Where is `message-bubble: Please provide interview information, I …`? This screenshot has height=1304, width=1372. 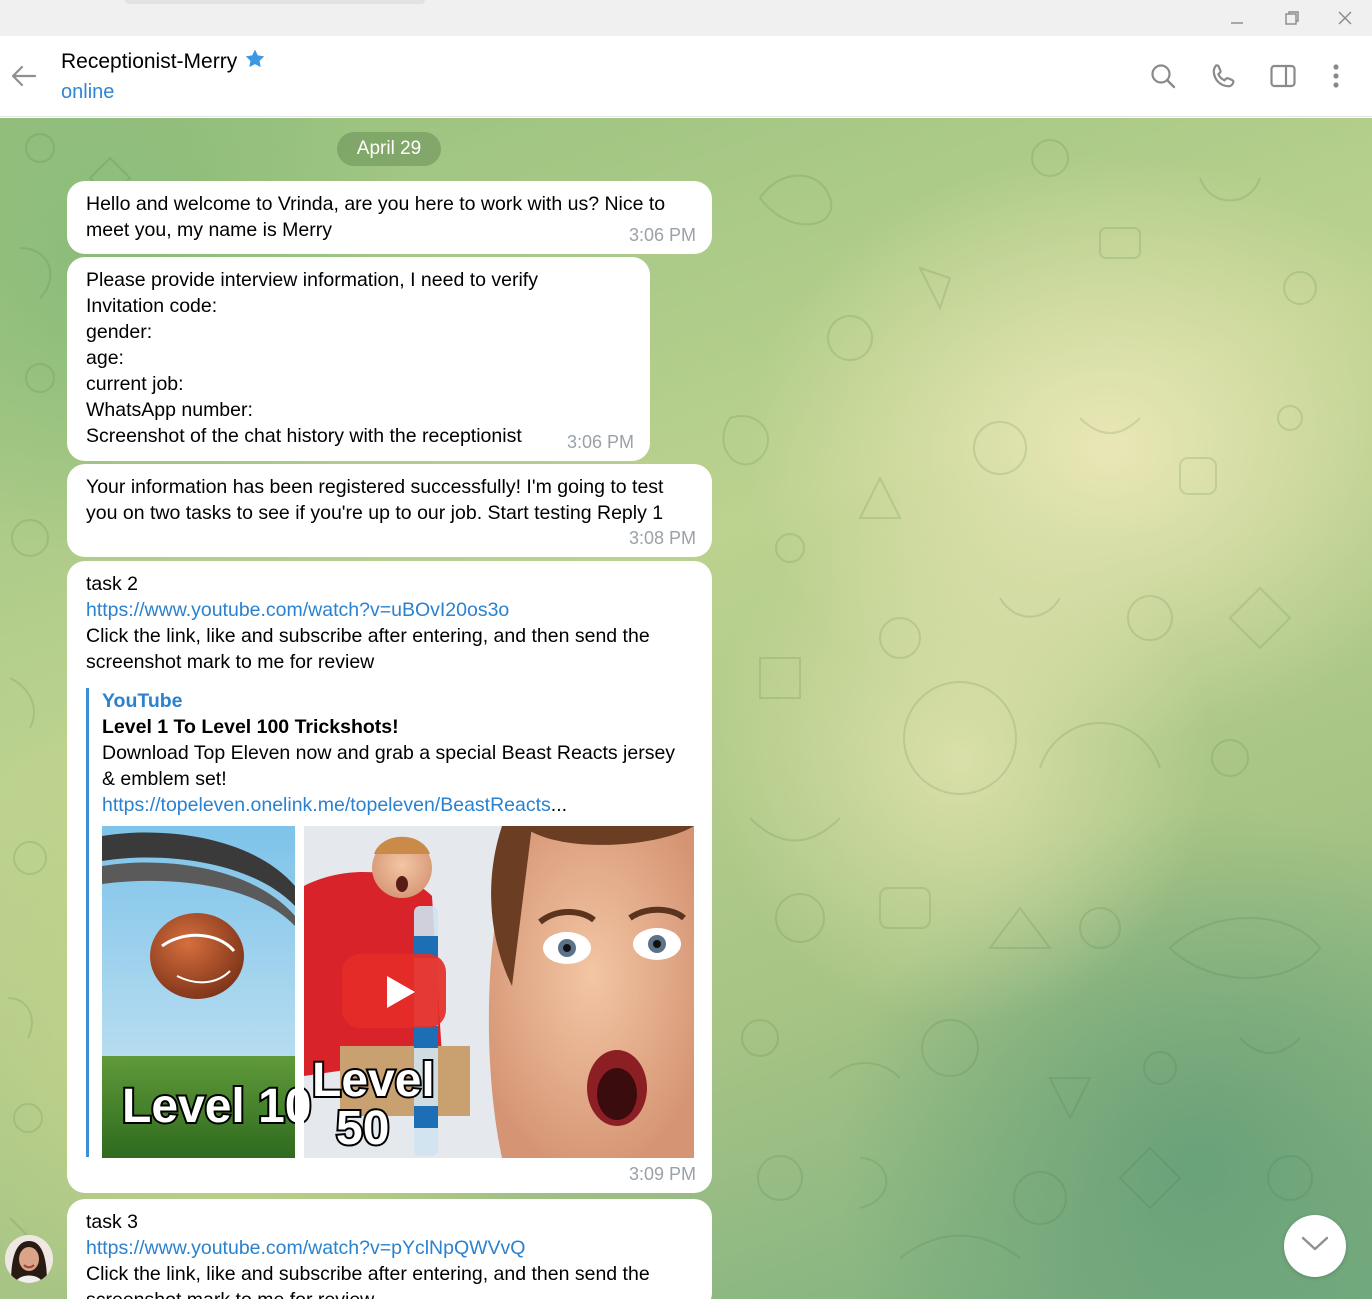
message-bubble: Please provide interview information, I … is located at coordinates (358, 359).